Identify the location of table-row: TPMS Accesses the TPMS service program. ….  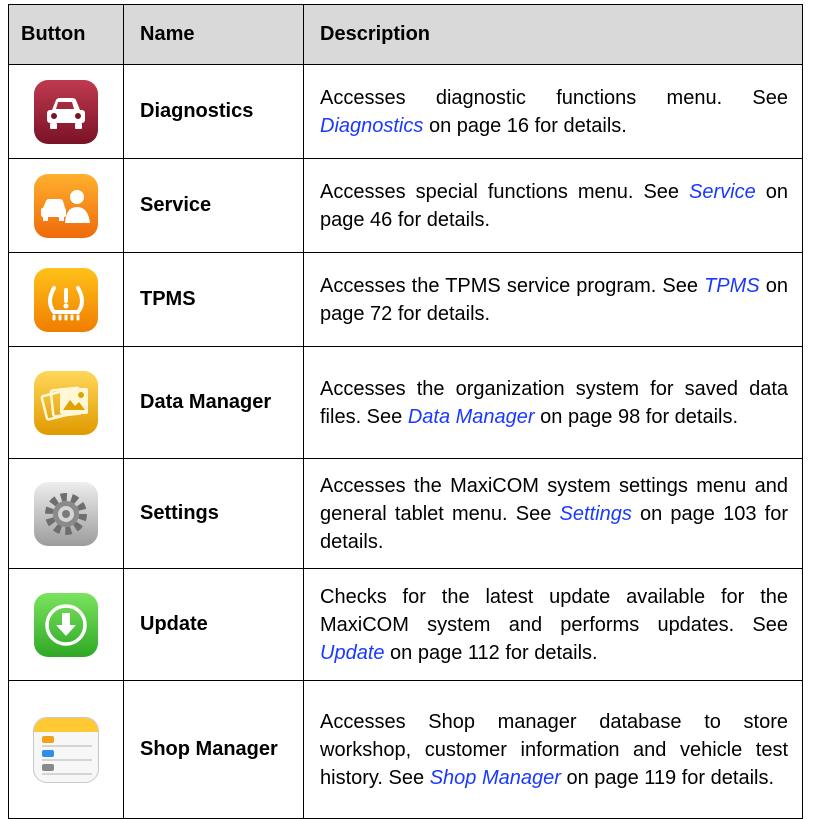
(405, 299).